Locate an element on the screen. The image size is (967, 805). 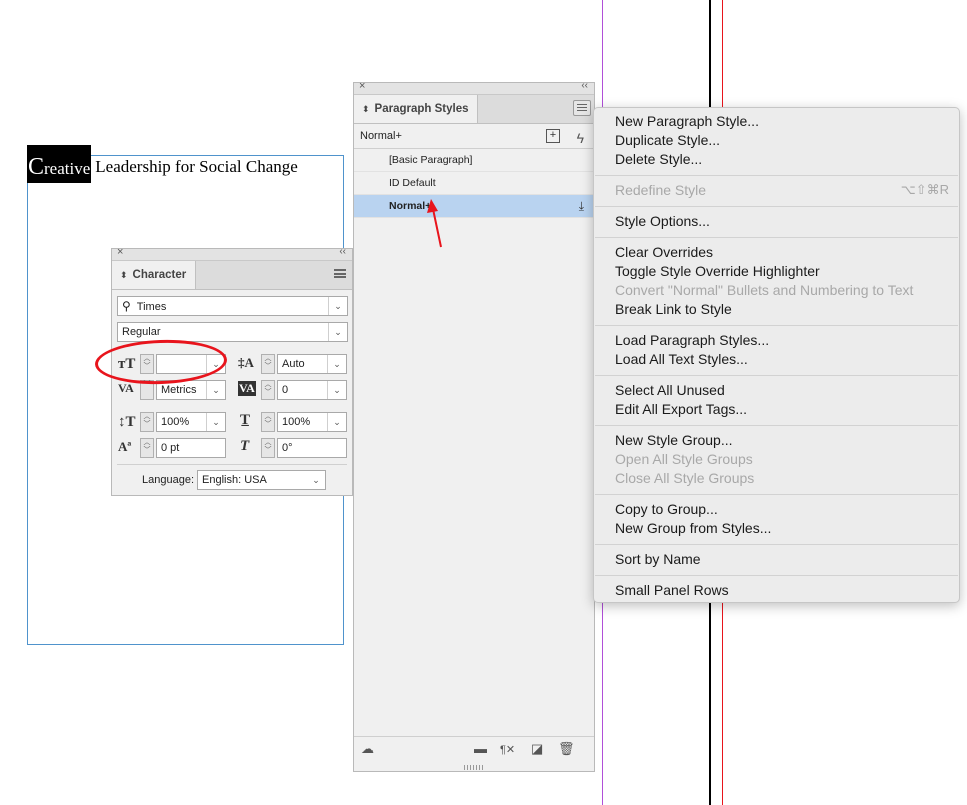
current-style-row: Normal+ + ϟ is located at coordinates (474, 136).